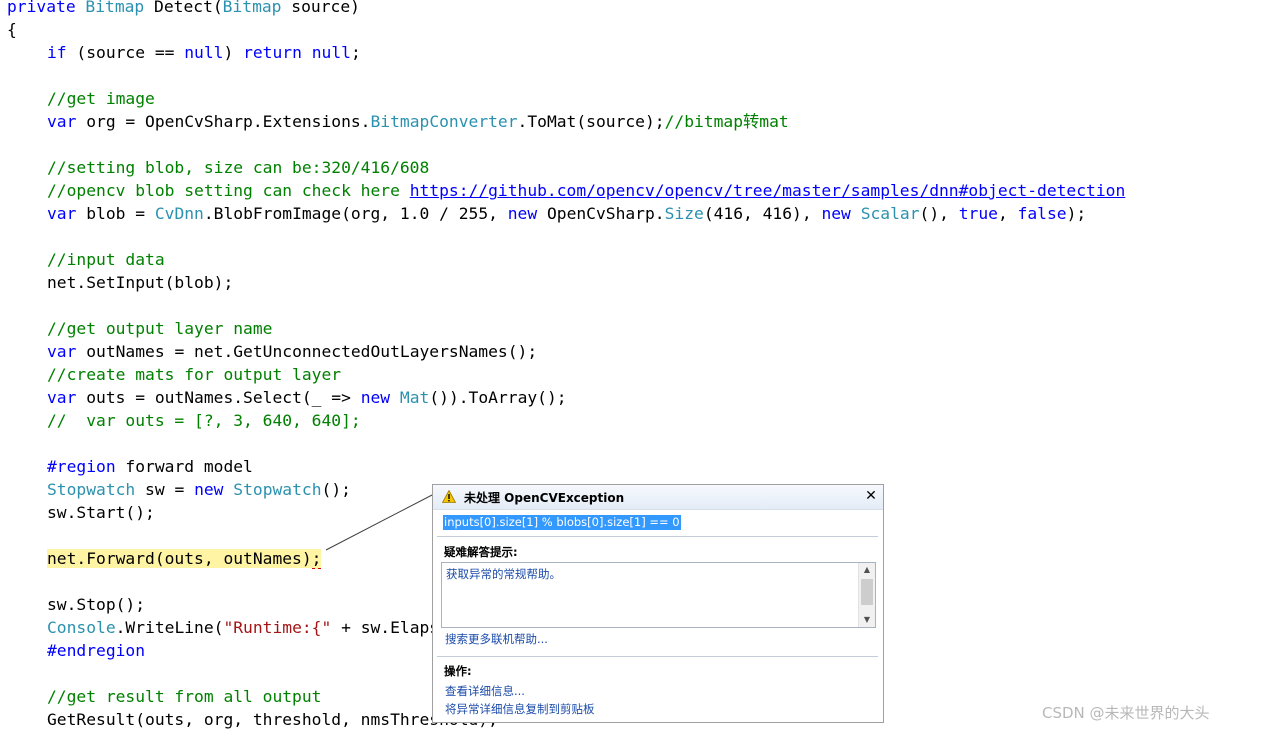  Describe the element at coordinates (658, 497) in the screenshot. I see `dialog-title-bar: 未处理 OpenCVException ✕` at that location.